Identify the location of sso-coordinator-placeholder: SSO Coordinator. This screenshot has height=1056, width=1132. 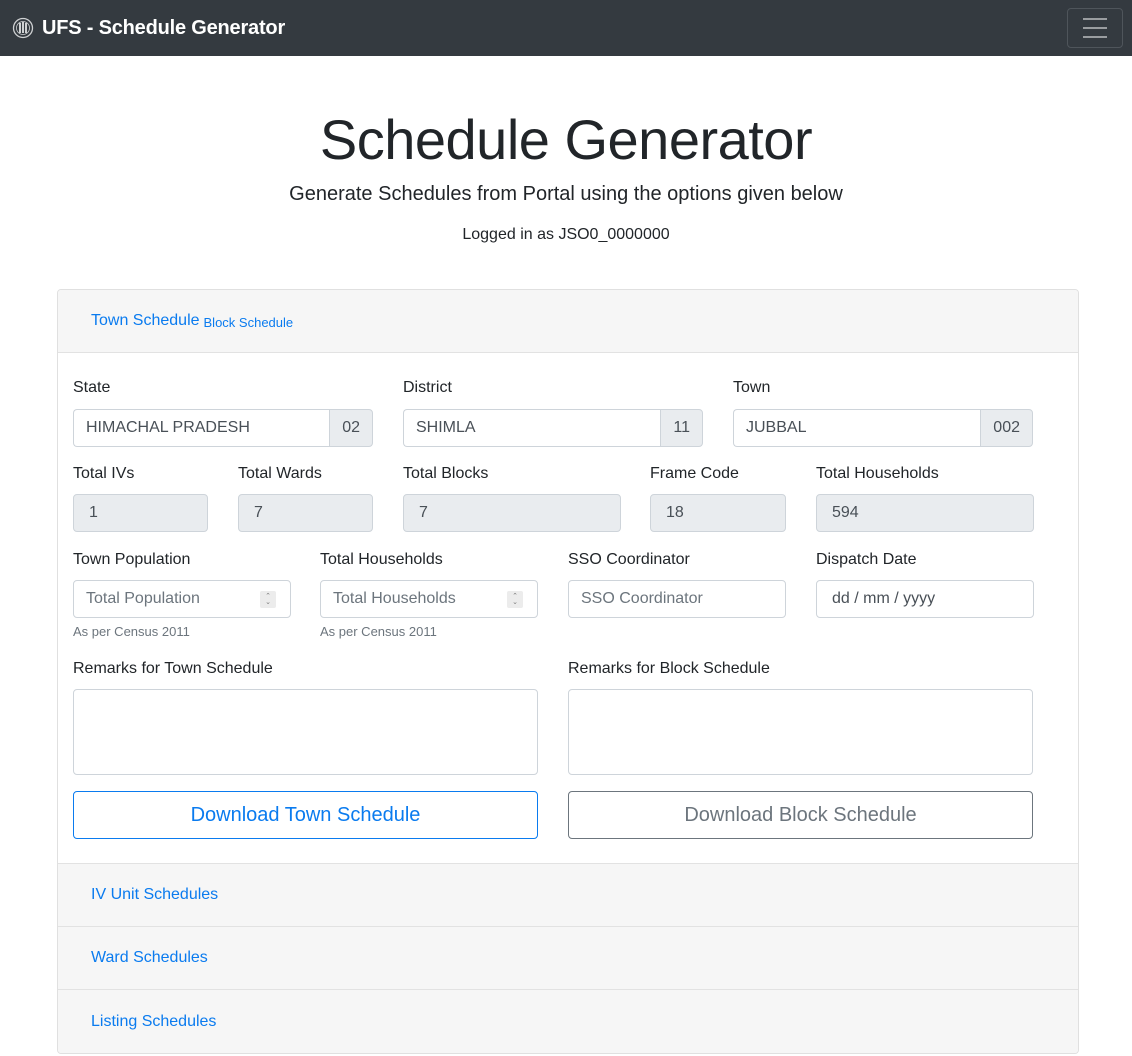
(642, 598).